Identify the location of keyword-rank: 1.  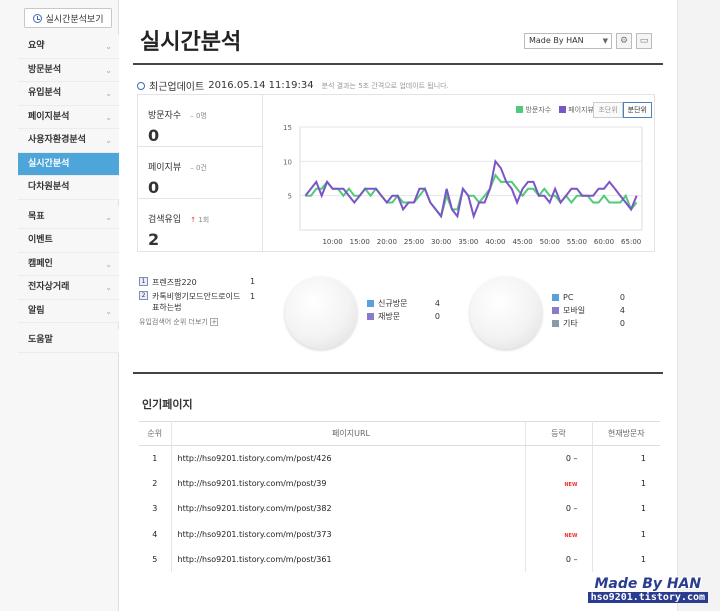
(143, 281).